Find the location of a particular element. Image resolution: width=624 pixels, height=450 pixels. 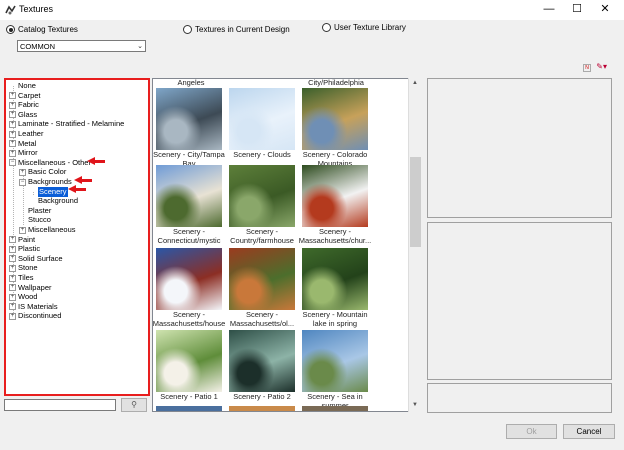

tree-item: Glass is located at coordinates (27, 115).